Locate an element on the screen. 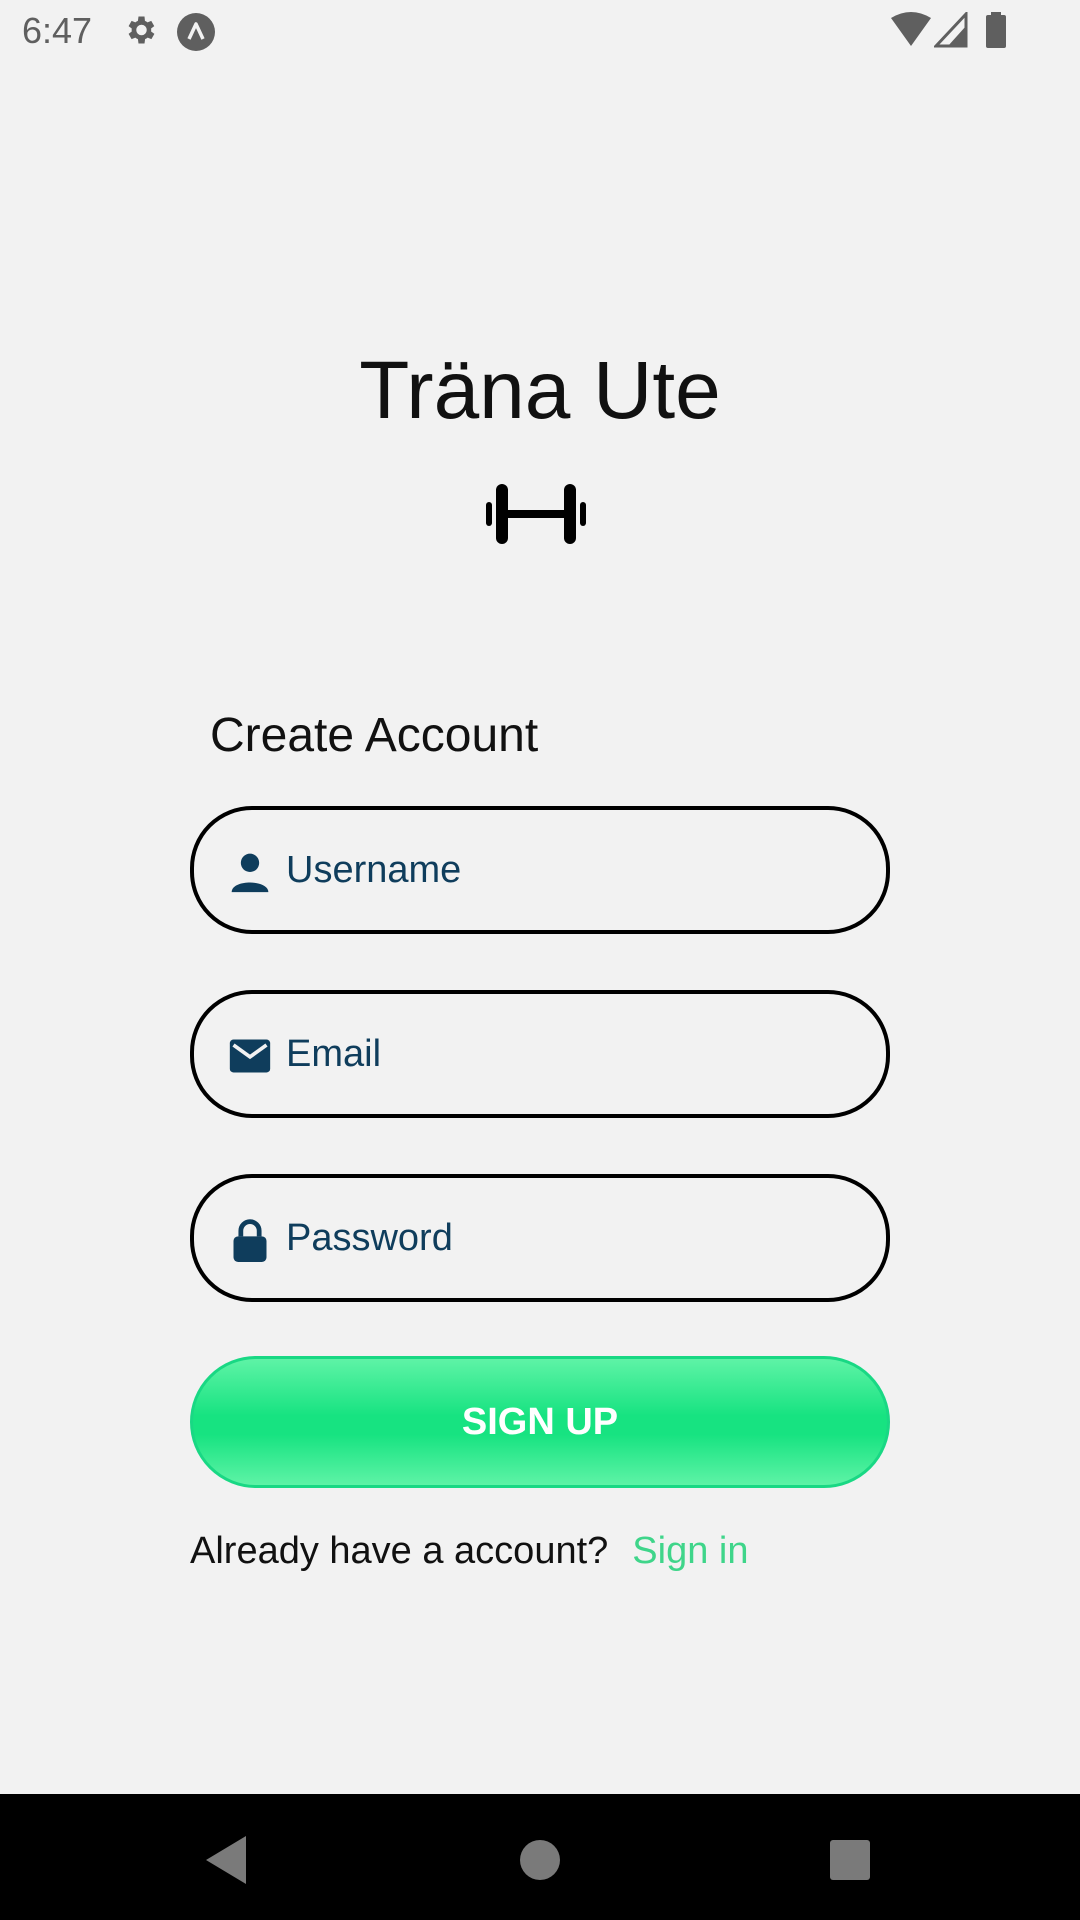  app-title: Träna Ute is located at coordinates (540, 390).